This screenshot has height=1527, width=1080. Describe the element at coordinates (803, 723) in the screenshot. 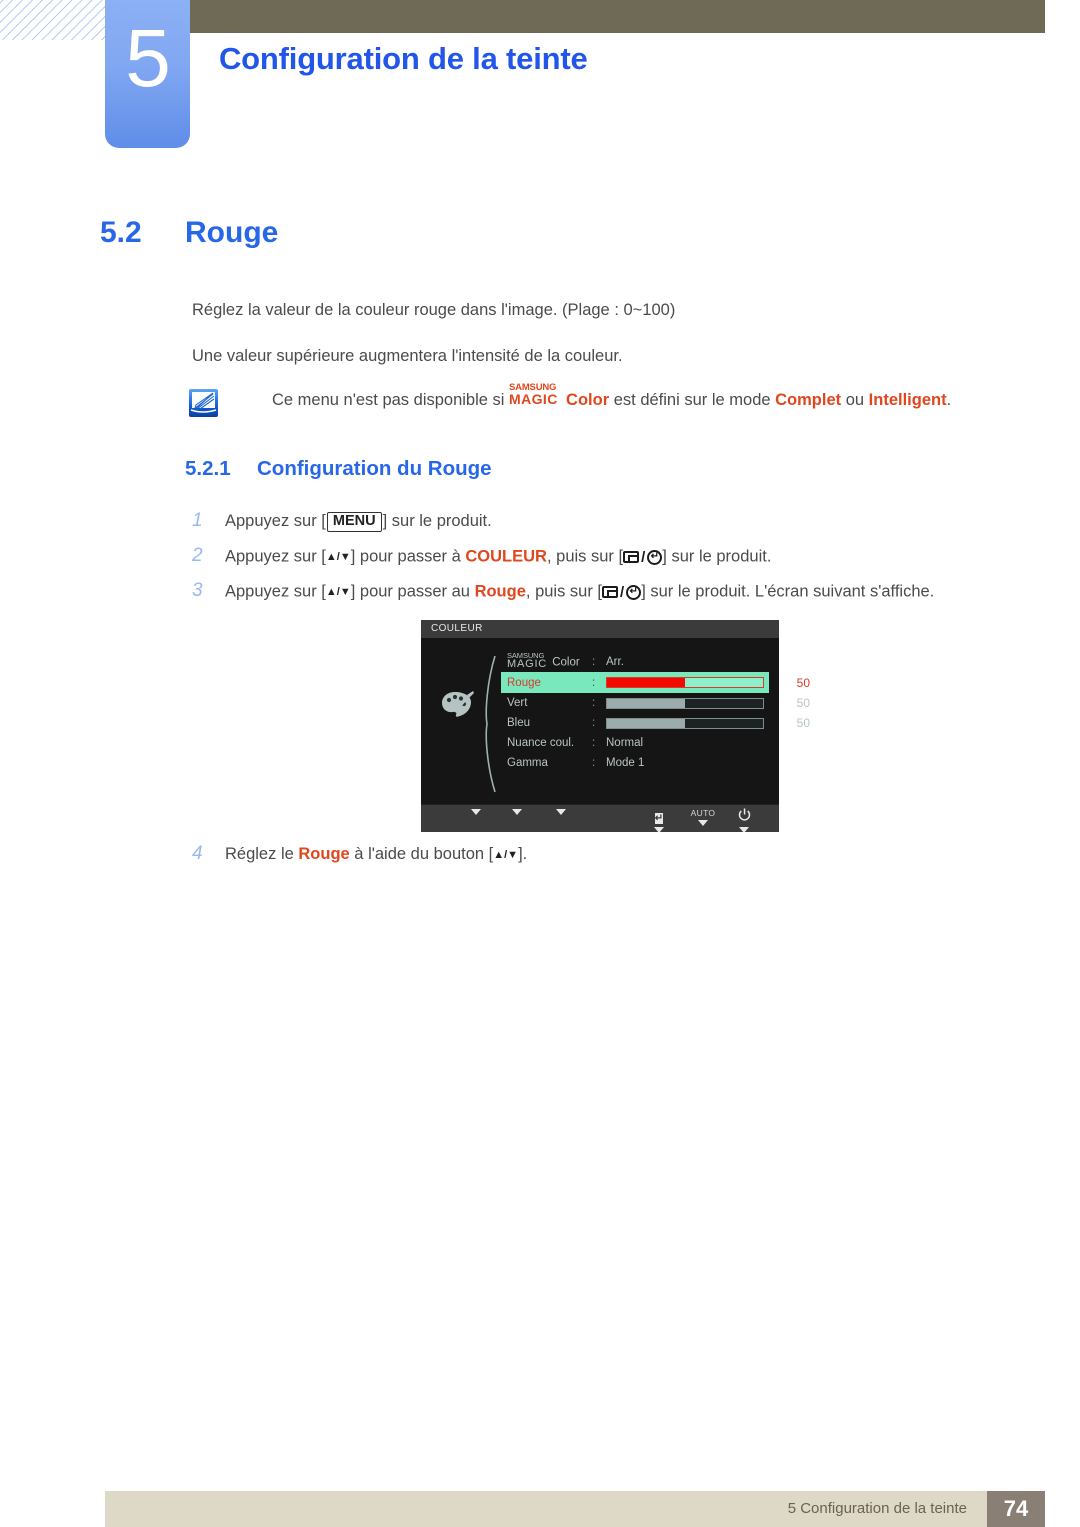

I see `osd-number-bleu: 50` at that location.